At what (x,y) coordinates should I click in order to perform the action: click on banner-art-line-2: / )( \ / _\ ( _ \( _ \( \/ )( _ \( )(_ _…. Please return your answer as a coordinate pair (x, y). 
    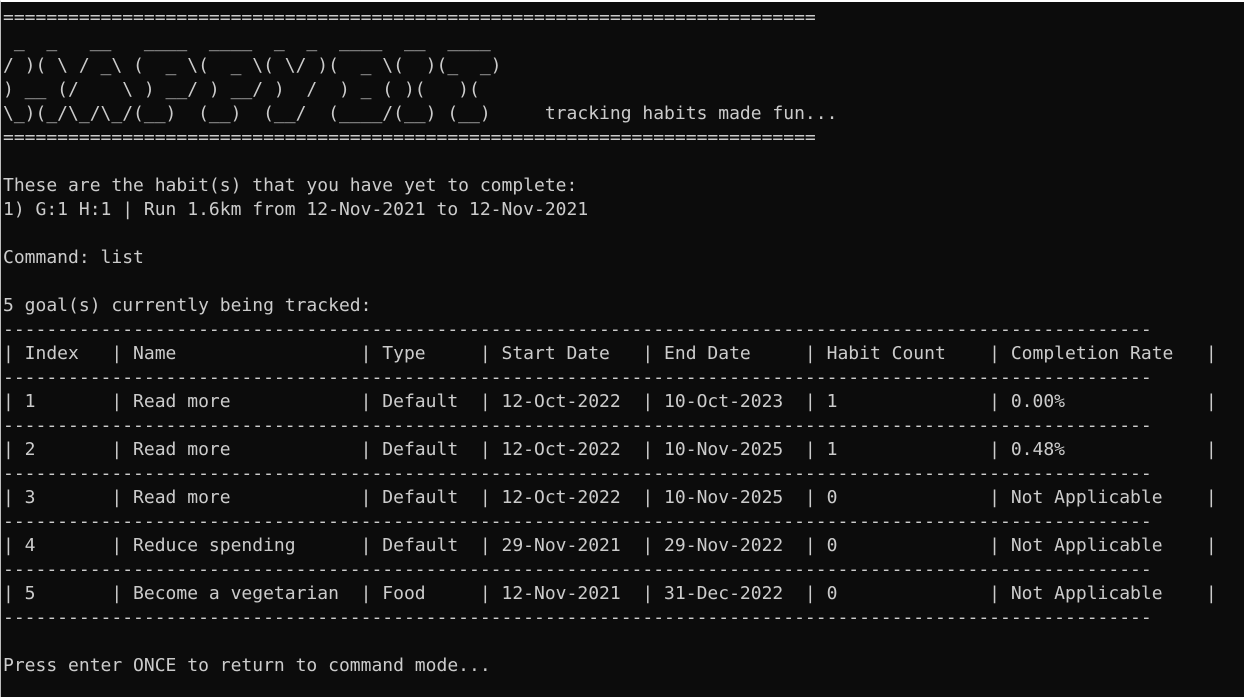
    Looking at the image, I should click on (252, 65).